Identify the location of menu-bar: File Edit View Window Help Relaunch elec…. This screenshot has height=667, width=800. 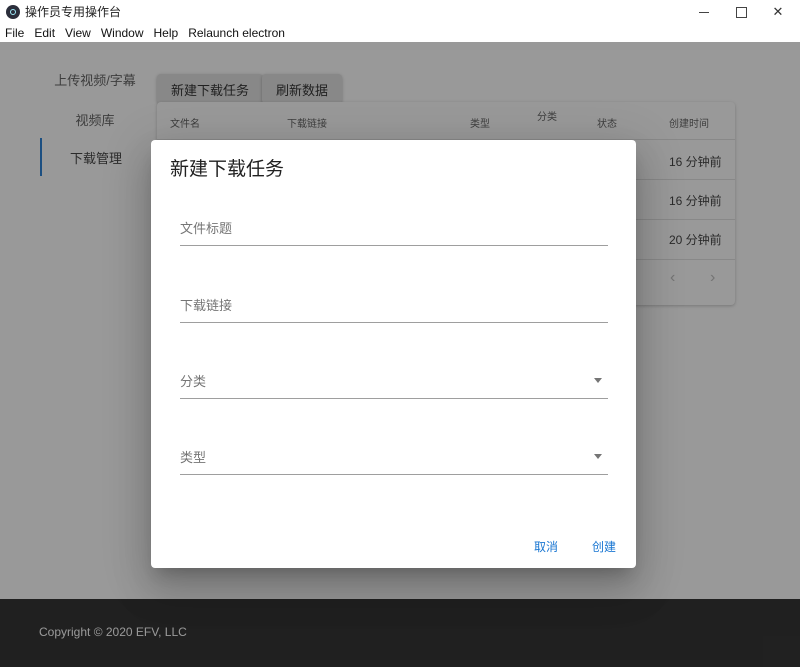
(400, 33).